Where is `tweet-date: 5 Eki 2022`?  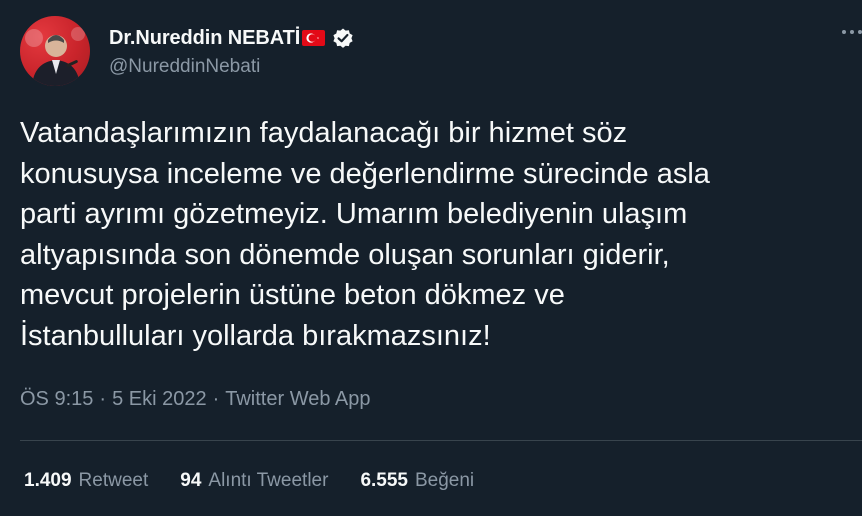
tweet-date: 5 Eki 2022 is located at coordinates (159, 399).